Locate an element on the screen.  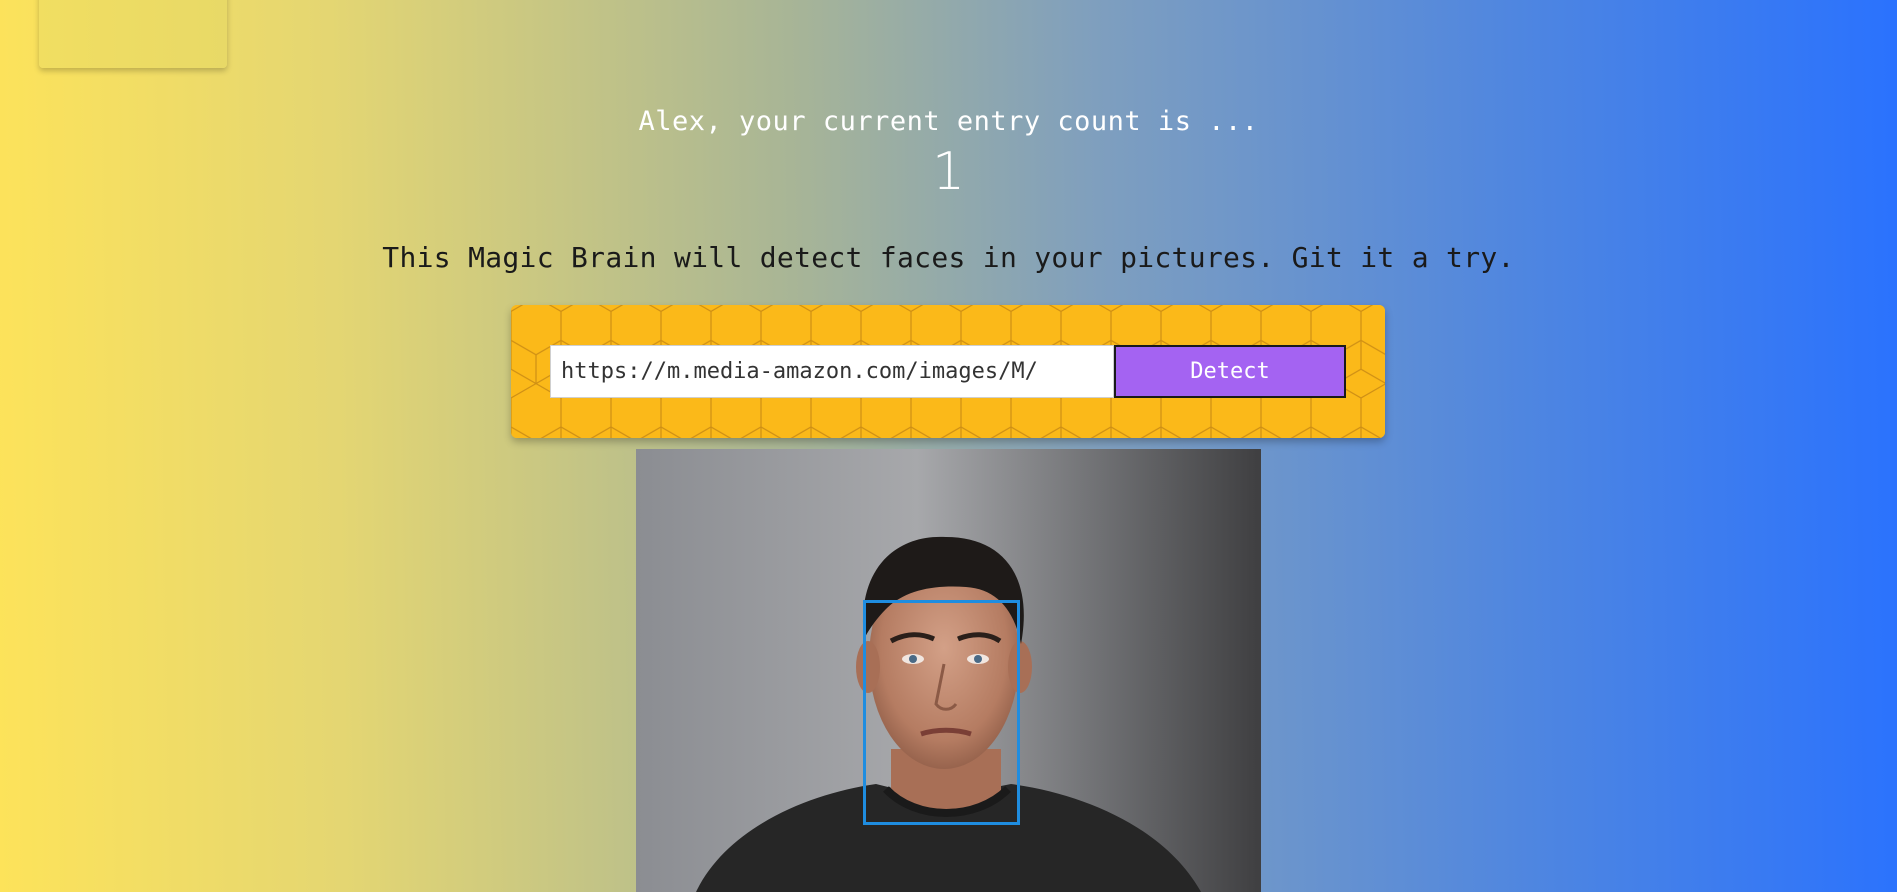
image-url-input is located at coordinates (832, 371).